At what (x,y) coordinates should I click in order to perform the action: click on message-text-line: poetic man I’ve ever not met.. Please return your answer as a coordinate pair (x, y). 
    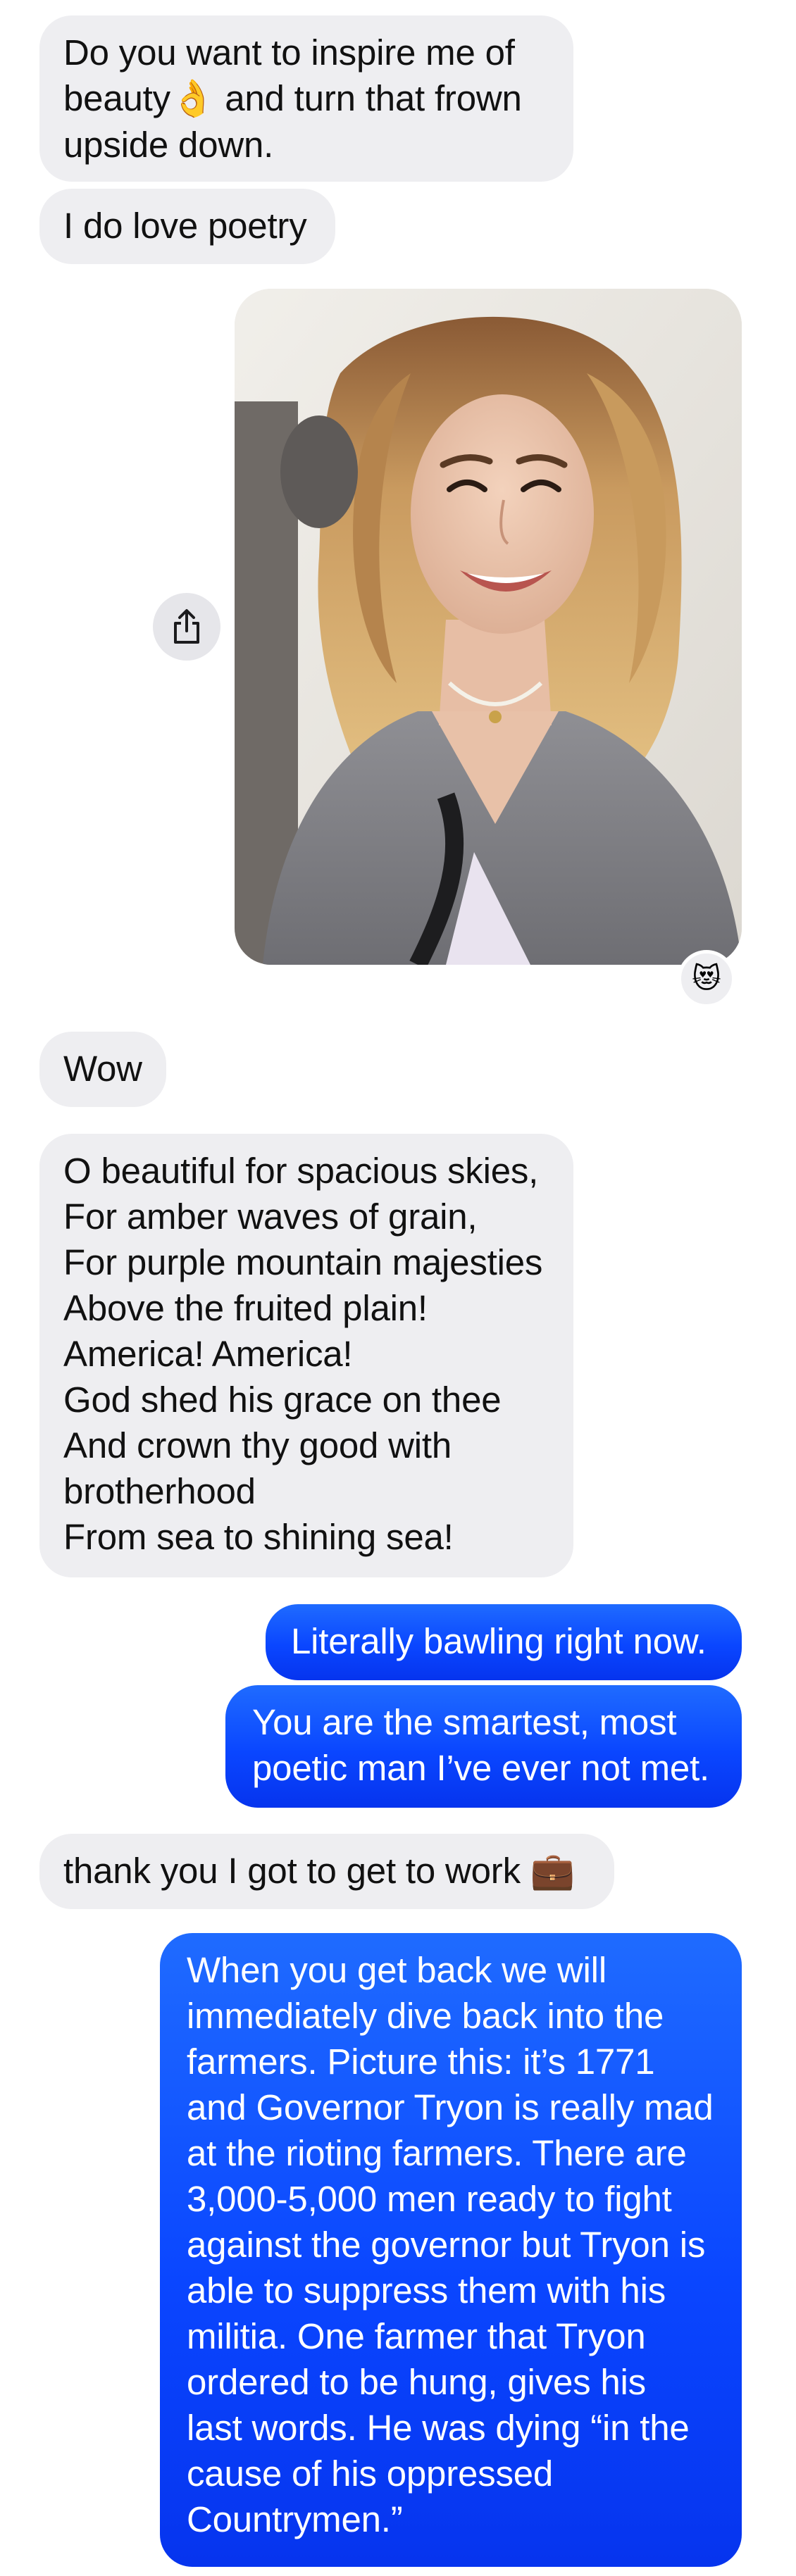
    Looking at the image, I should click on (481, 1768).